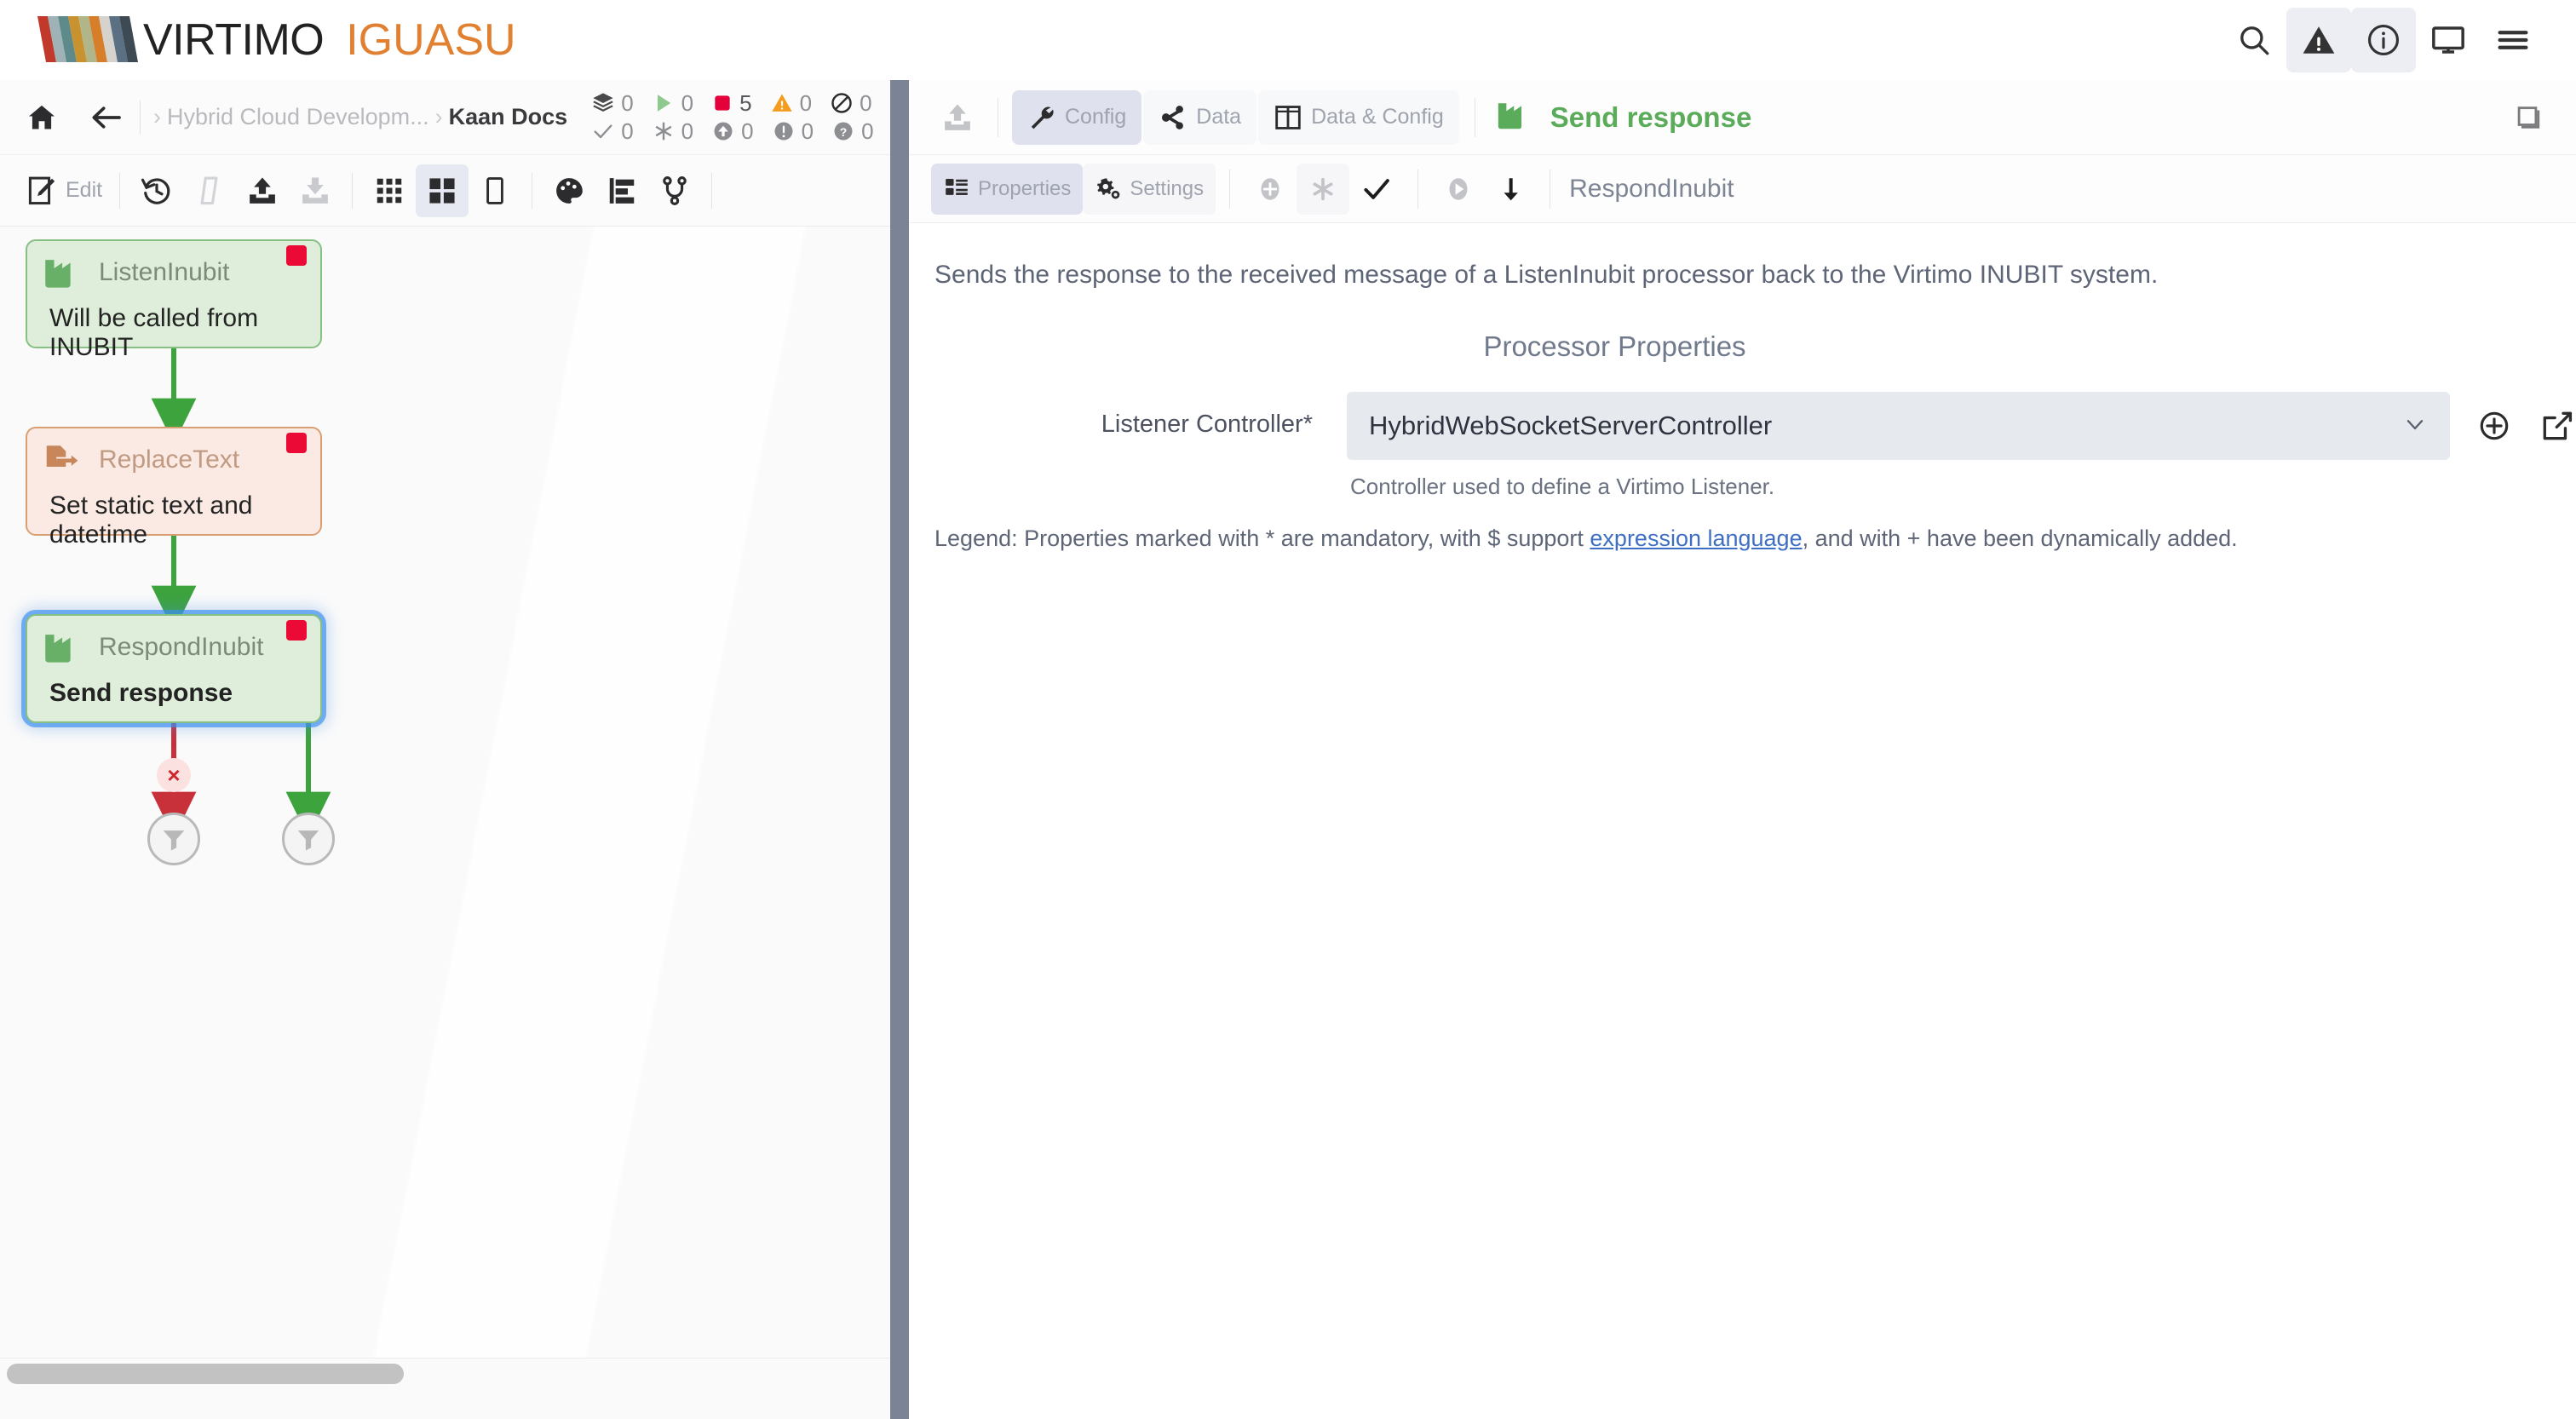 The height and width of the screenshot is (1419, 2576). What do you see at coordinates (958, 118) in the screenshot?
I see `upload-icon` at bounding box center [958, 118].